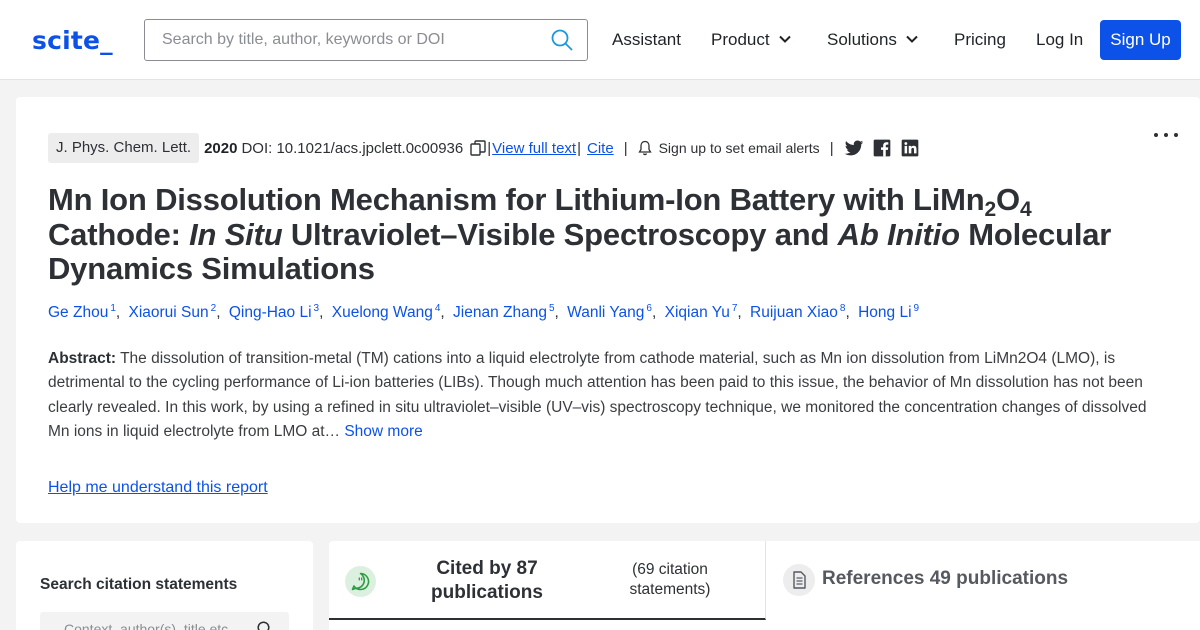 Image resolution: width=1200 pixels, height=630 pixels. Describe the element at coordinates (884, 312) in the screenshot. I see `author-link: Hong Li` at that location.